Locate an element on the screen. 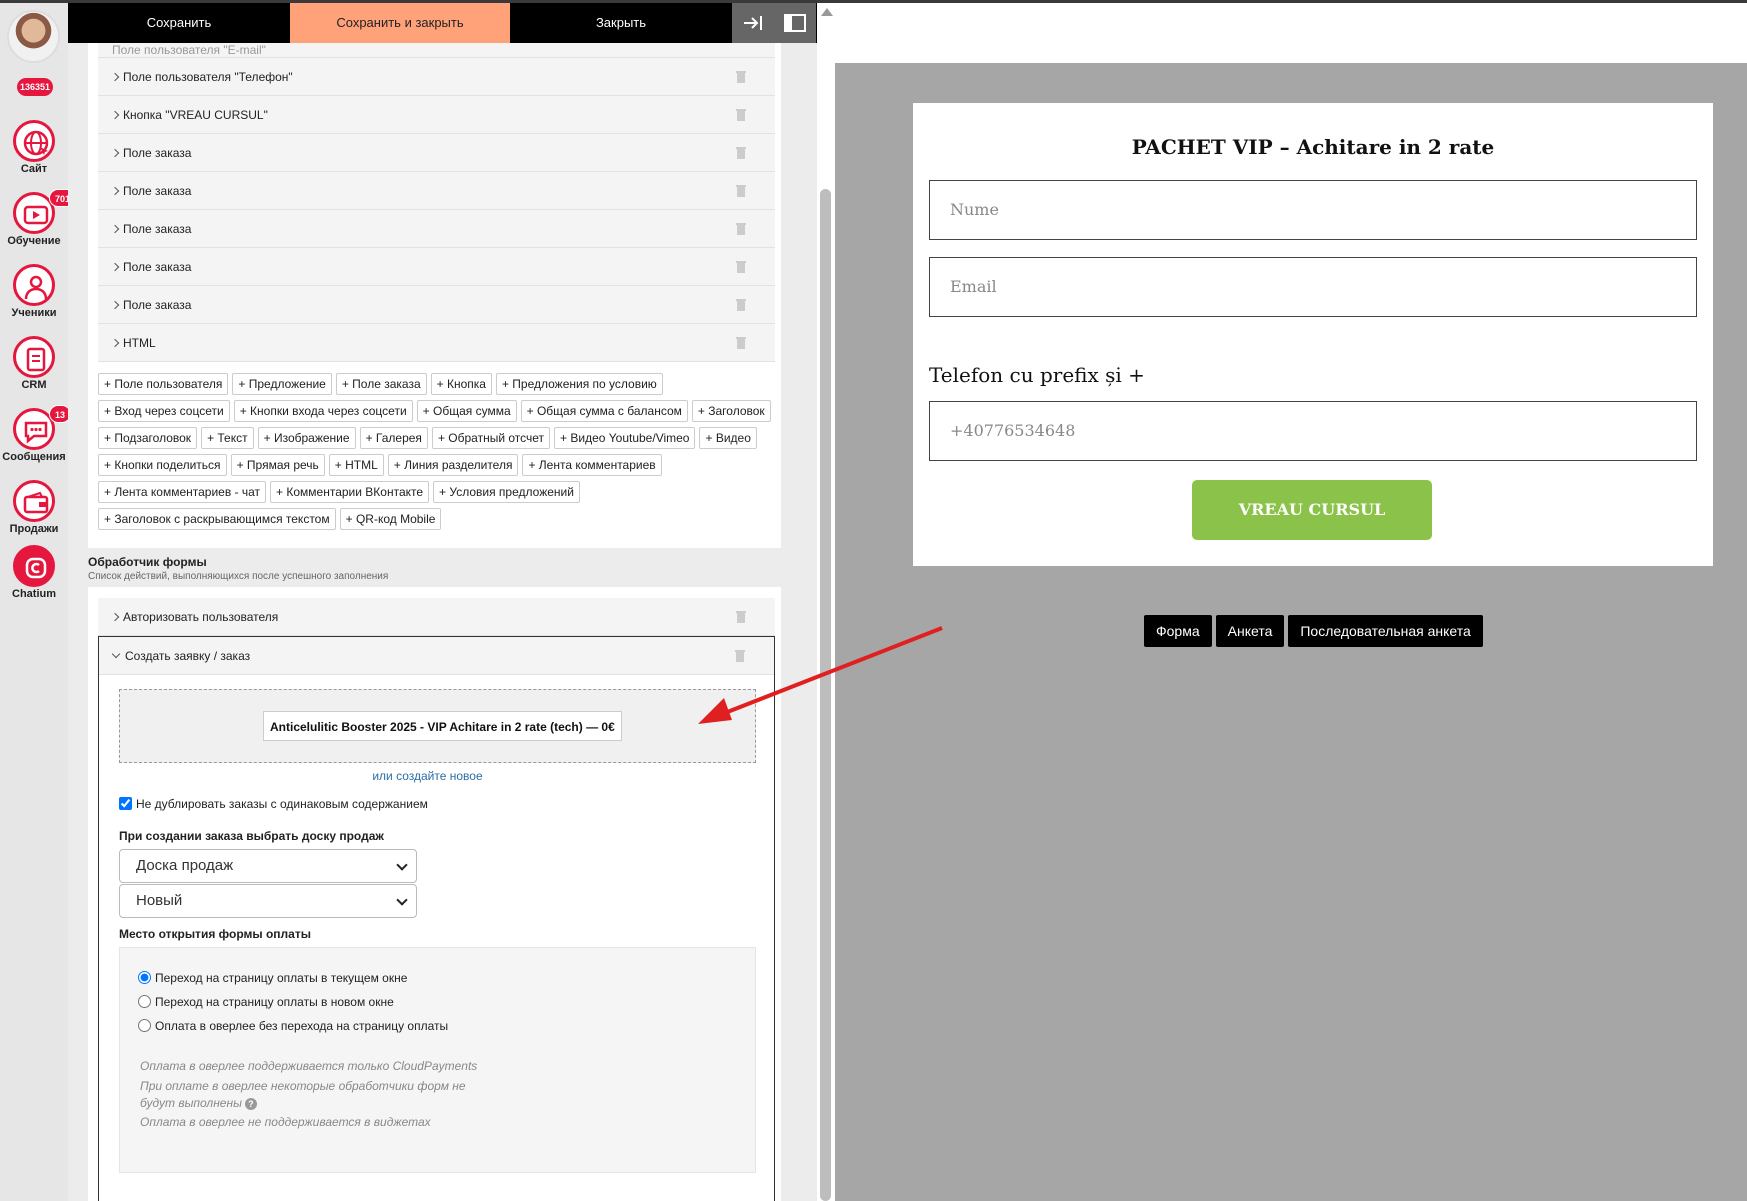 The image size is (1747, 1201). add-chip: + Поле заказа is located at coordinates (381, 384).